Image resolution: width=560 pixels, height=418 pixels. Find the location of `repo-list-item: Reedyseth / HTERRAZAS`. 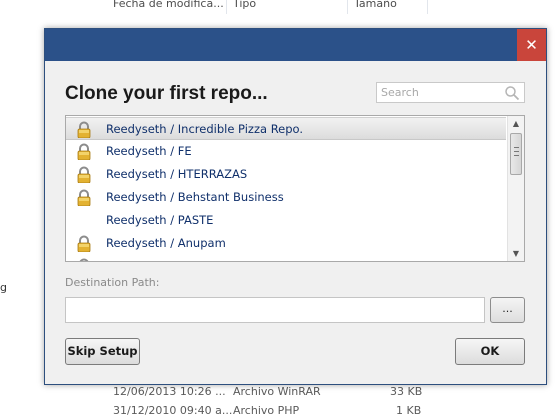

repo-list-item: Reedyseth / HTERRAZAS is located at coordinates (286, 174).